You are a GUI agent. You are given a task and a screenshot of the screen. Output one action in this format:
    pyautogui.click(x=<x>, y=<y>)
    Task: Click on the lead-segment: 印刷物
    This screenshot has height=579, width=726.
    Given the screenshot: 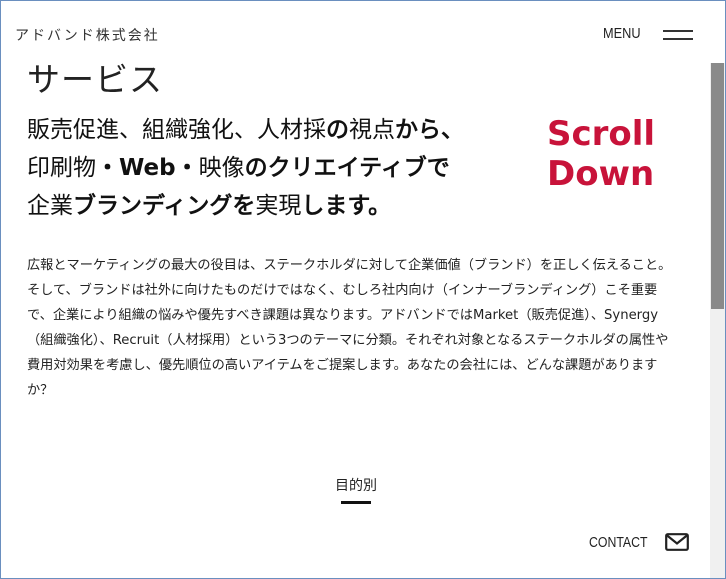 What is the action you would take?
    pyautogui.click(x=61, y=168)
    